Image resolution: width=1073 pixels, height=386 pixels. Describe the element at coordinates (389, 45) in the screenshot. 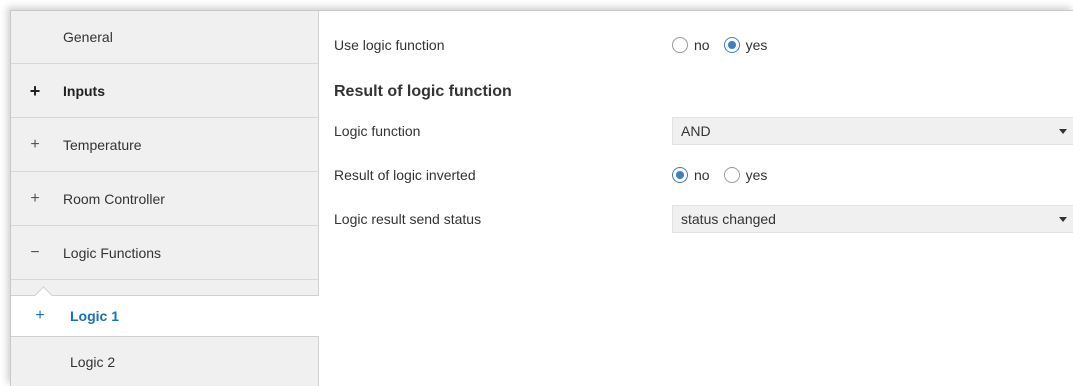

I see `use-logic-label: Use logic function` at that location.